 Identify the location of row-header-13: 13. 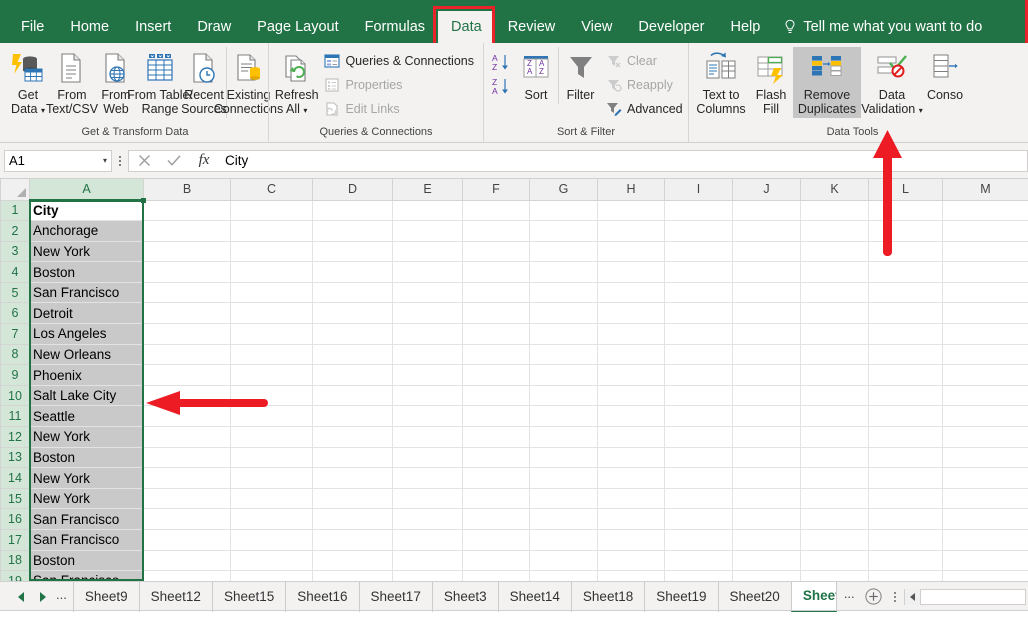
(15, 457).